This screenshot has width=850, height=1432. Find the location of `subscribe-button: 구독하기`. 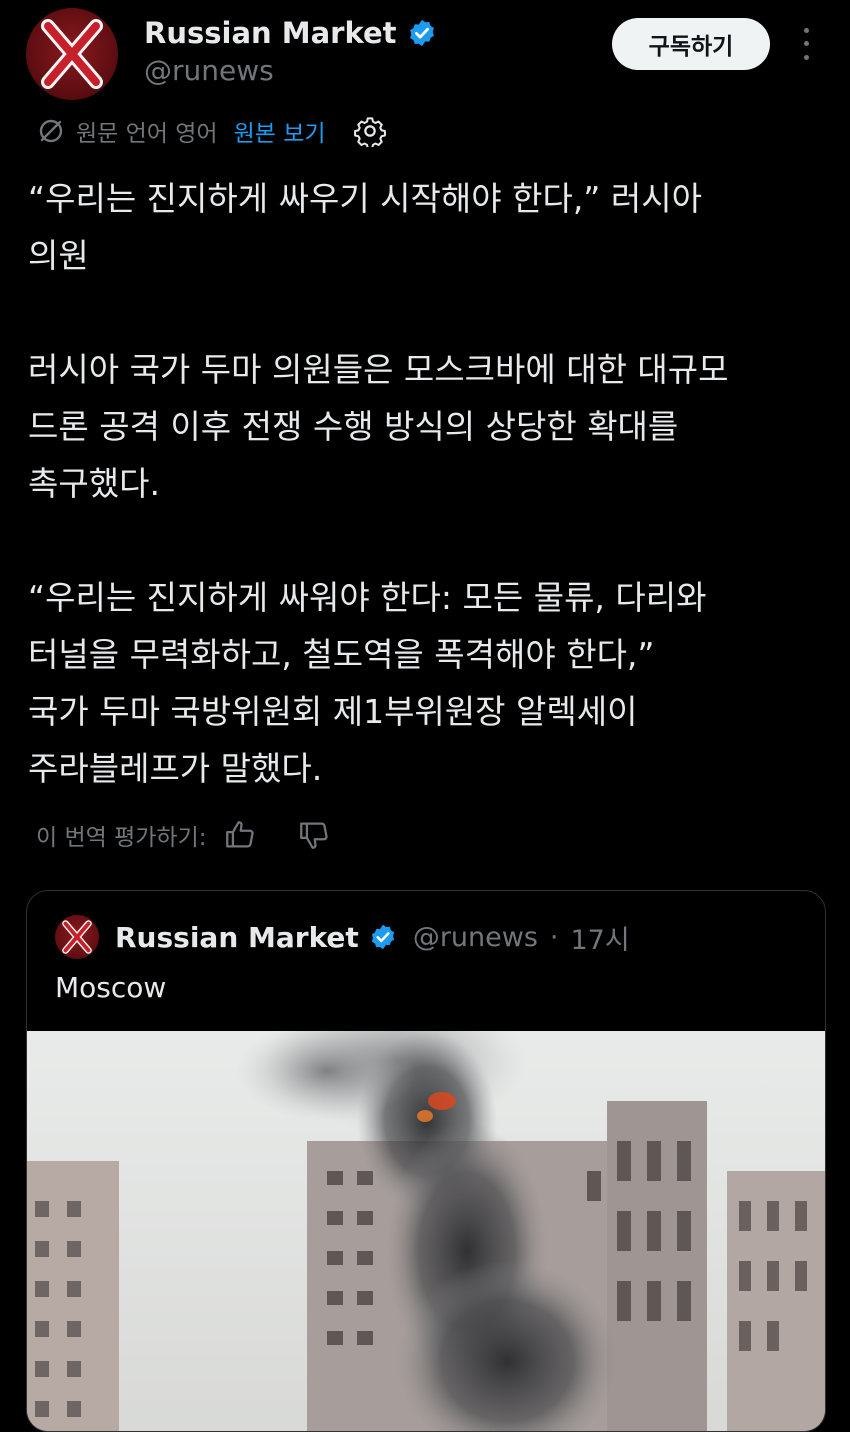

subscribe-button: 구독하기 is located at coordinates (691, 44).